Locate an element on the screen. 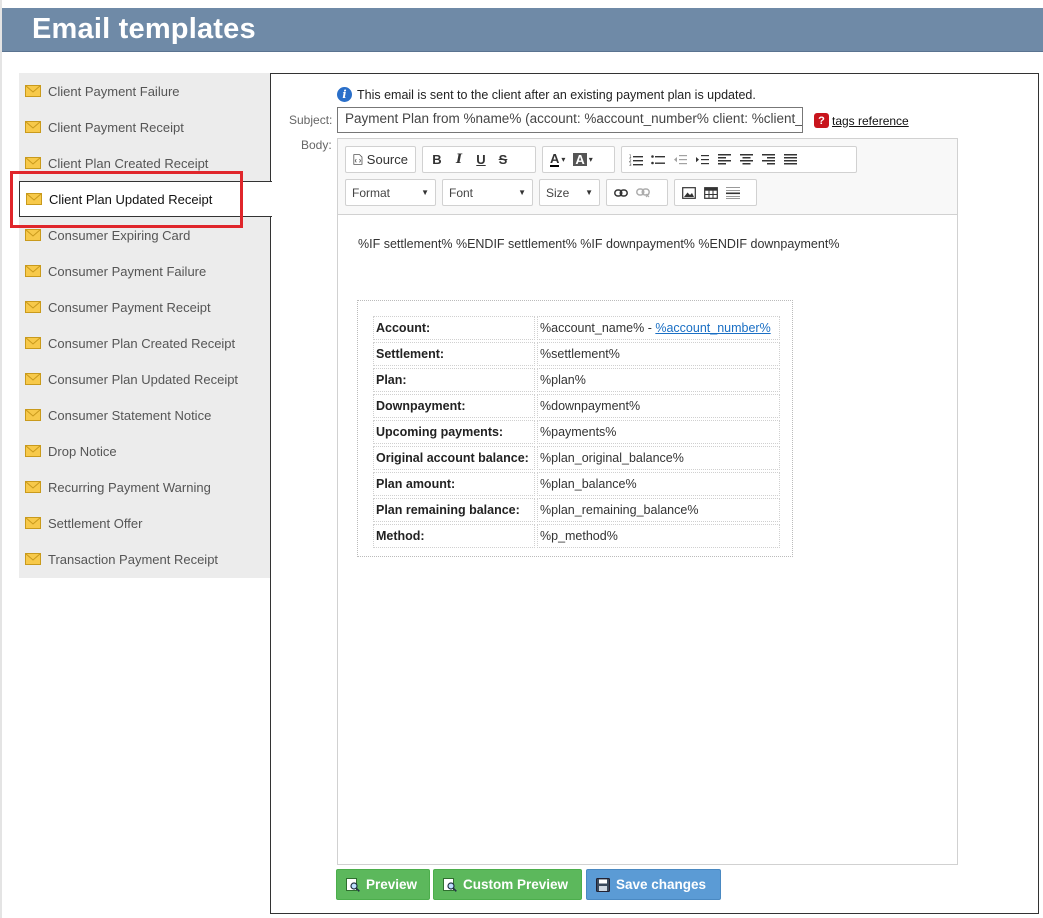  template-item-label: Client Plan Created Receipt is located at coordinates (128, 163).